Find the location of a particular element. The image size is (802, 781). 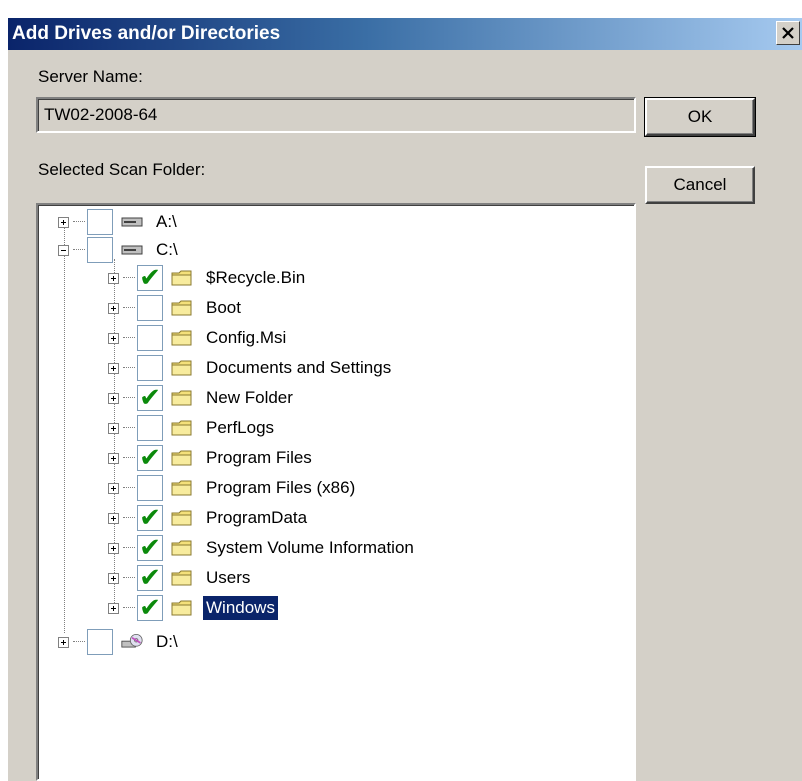

server-name-label: Server Name: is located at coordinates (90, 76).